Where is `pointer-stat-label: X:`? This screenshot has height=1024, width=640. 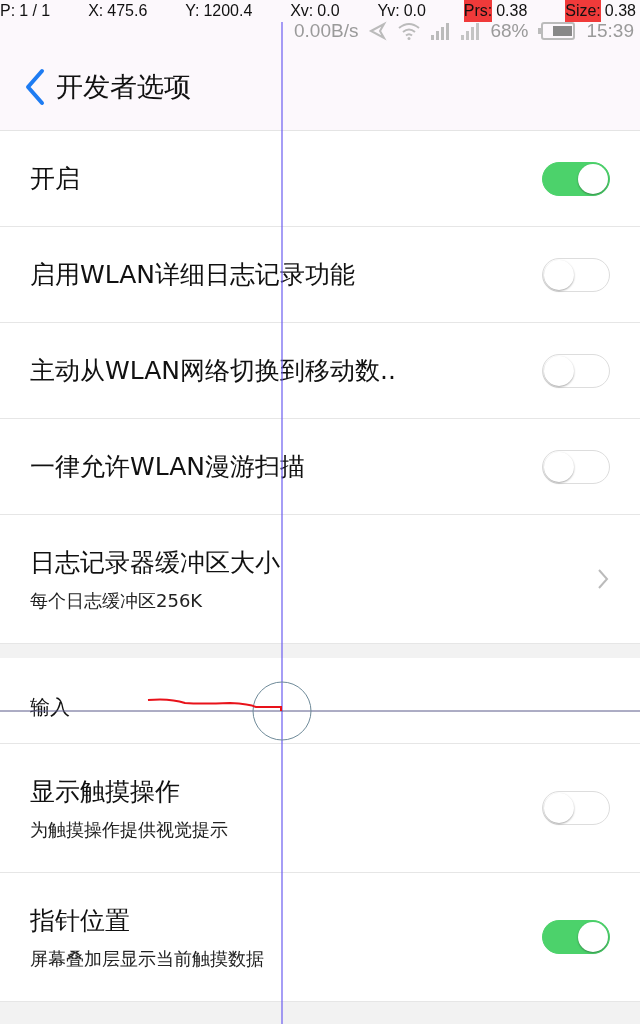
pointer-stat-label: X: is located at coordinates (96, 11).